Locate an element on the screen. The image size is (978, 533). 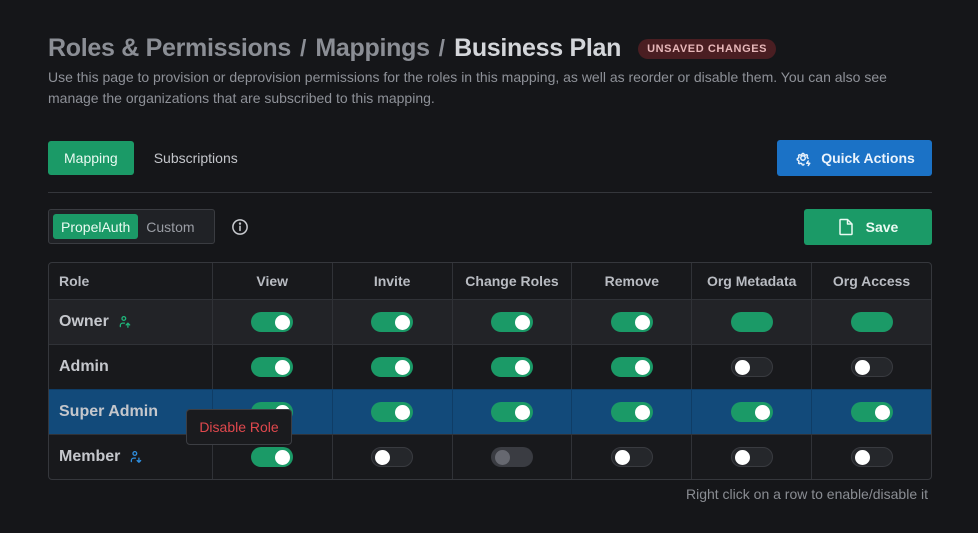
column-header-org-access: Org Access is located at coordinates (871, 281).